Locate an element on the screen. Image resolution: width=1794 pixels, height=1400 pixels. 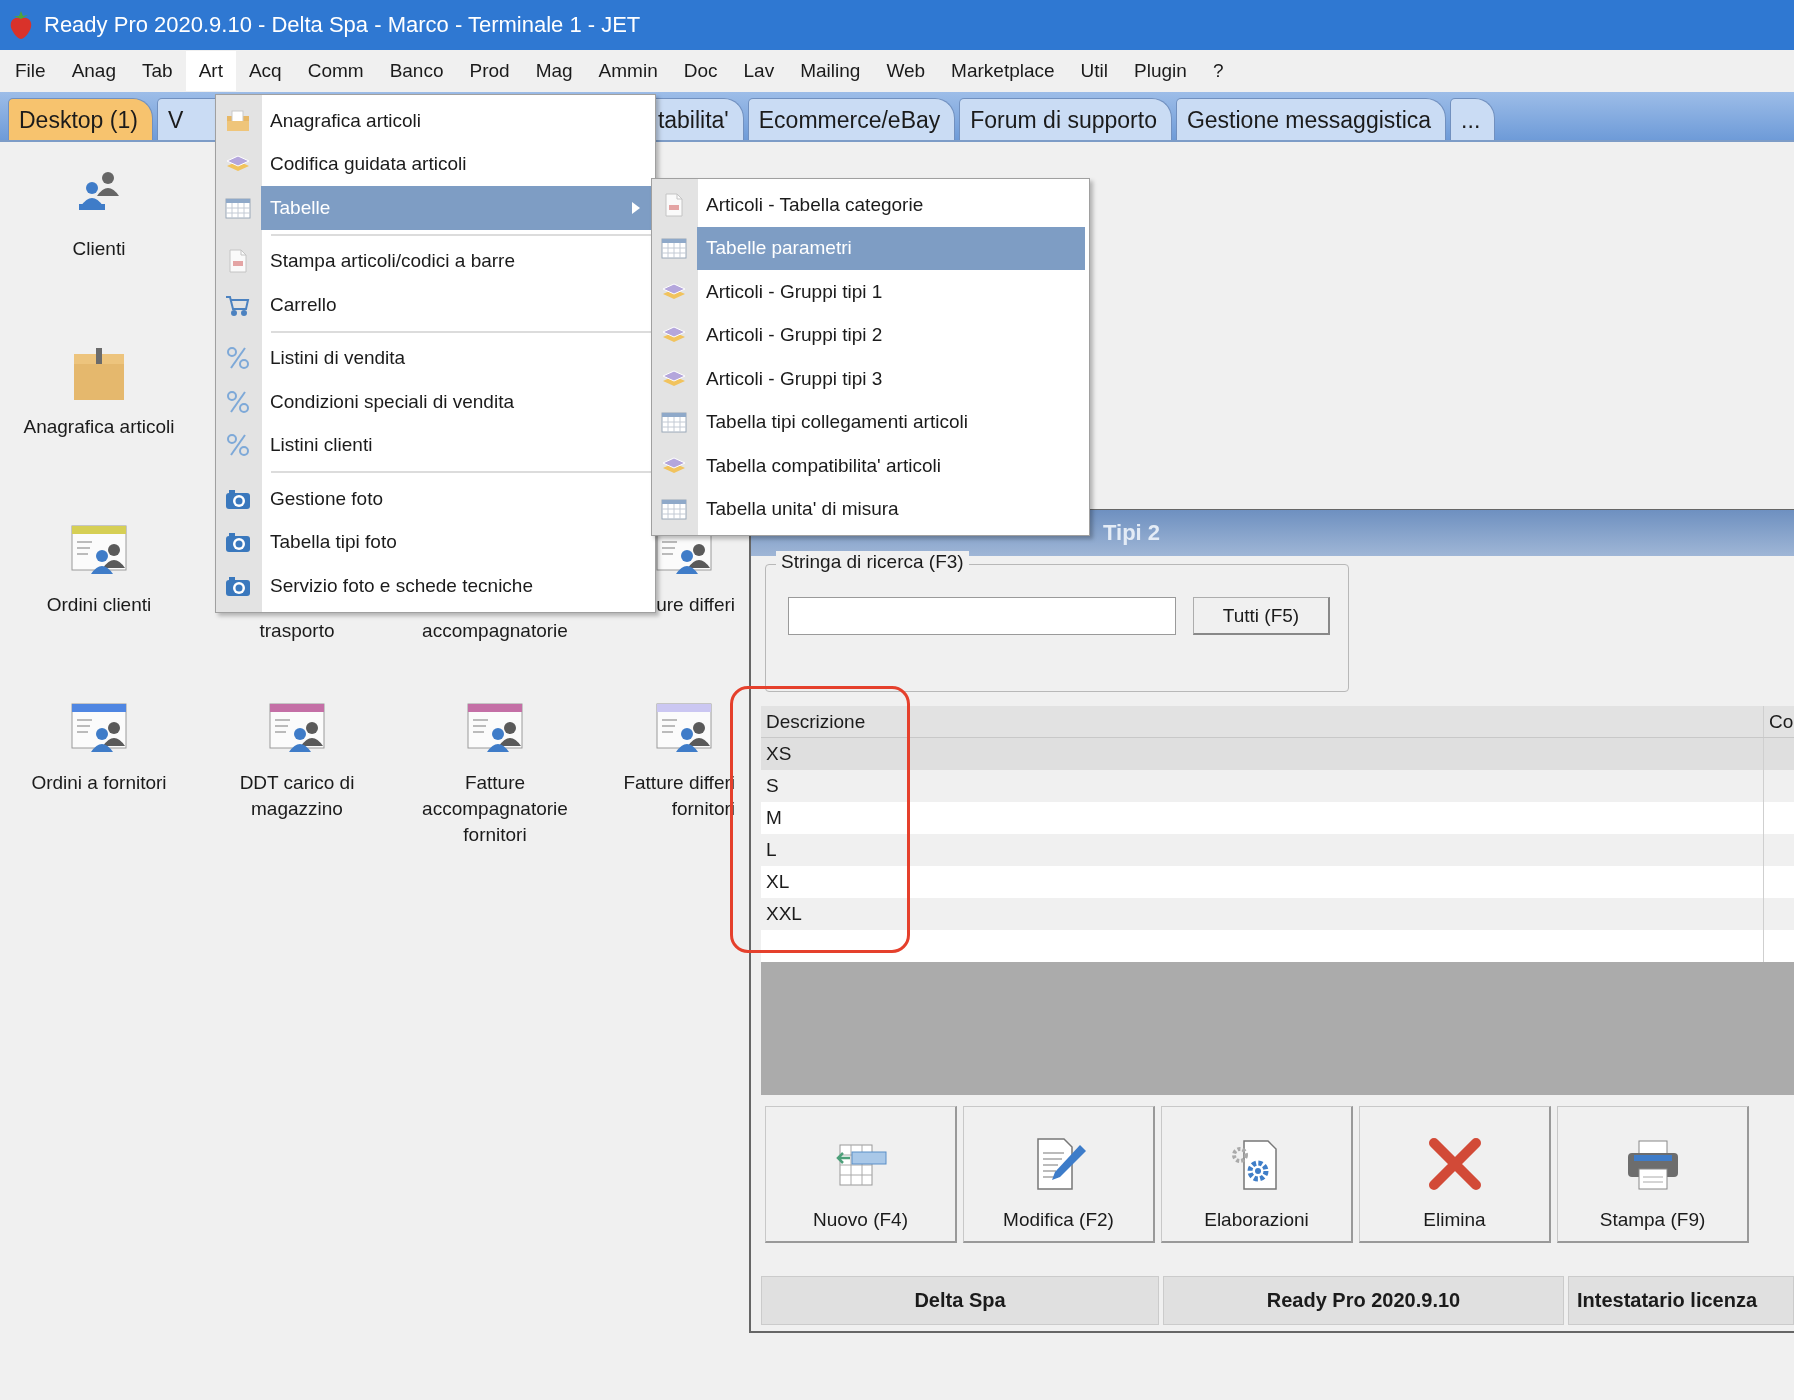
strawberry-icon is located at coordinates (21, 25).